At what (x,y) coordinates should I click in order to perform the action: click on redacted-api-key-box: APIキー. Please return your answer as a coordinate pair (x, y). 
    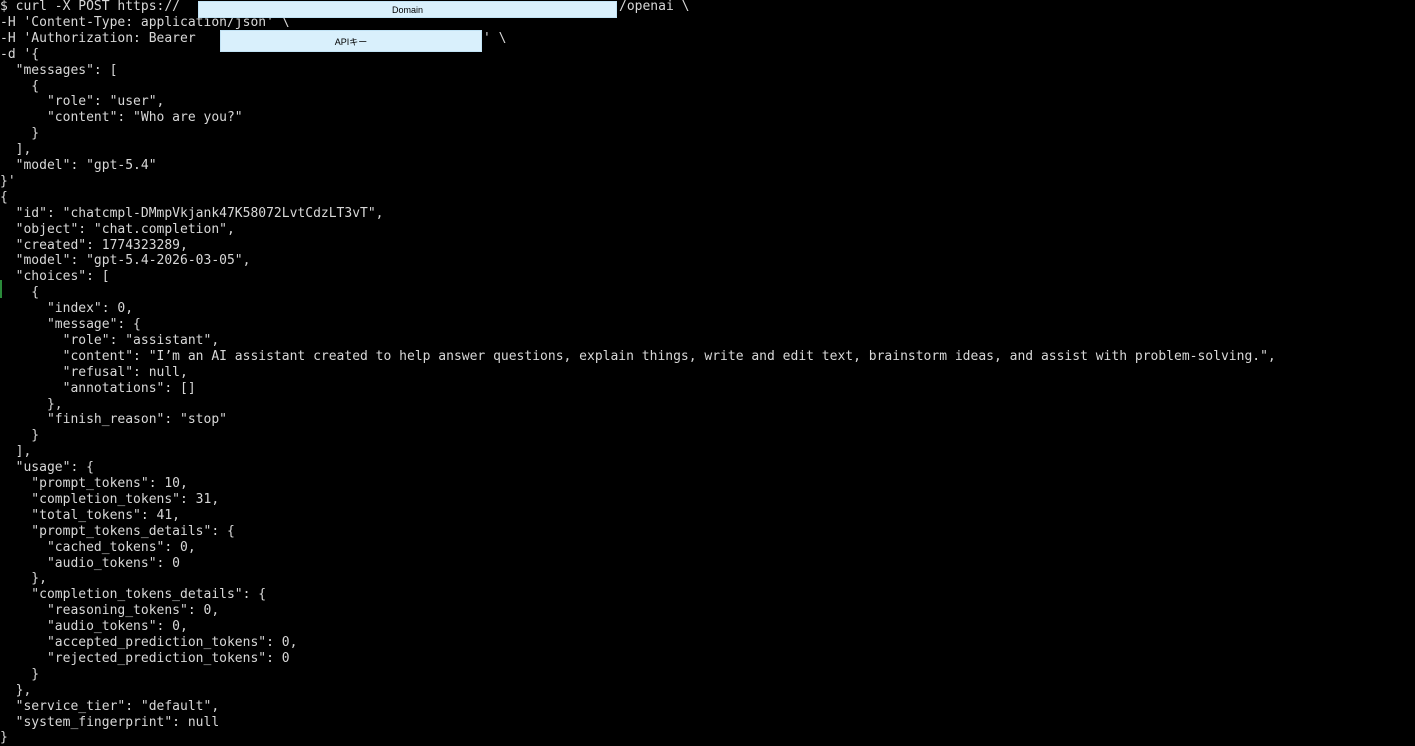
    Looking at the image, I should click on (351, 41).